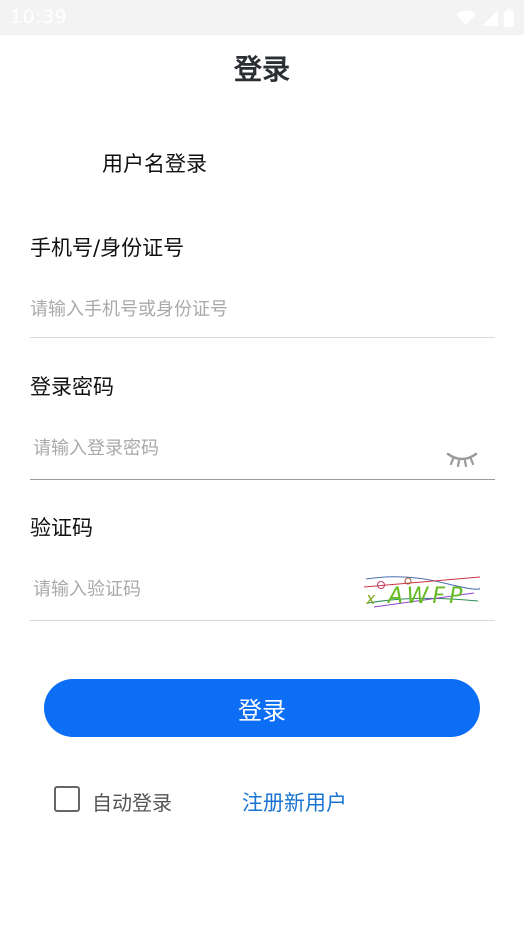 The image size is (524, 933). Describe the element at coordinates (67, 799) in the screenshot. I see `auto-login-checkbox` at that location.